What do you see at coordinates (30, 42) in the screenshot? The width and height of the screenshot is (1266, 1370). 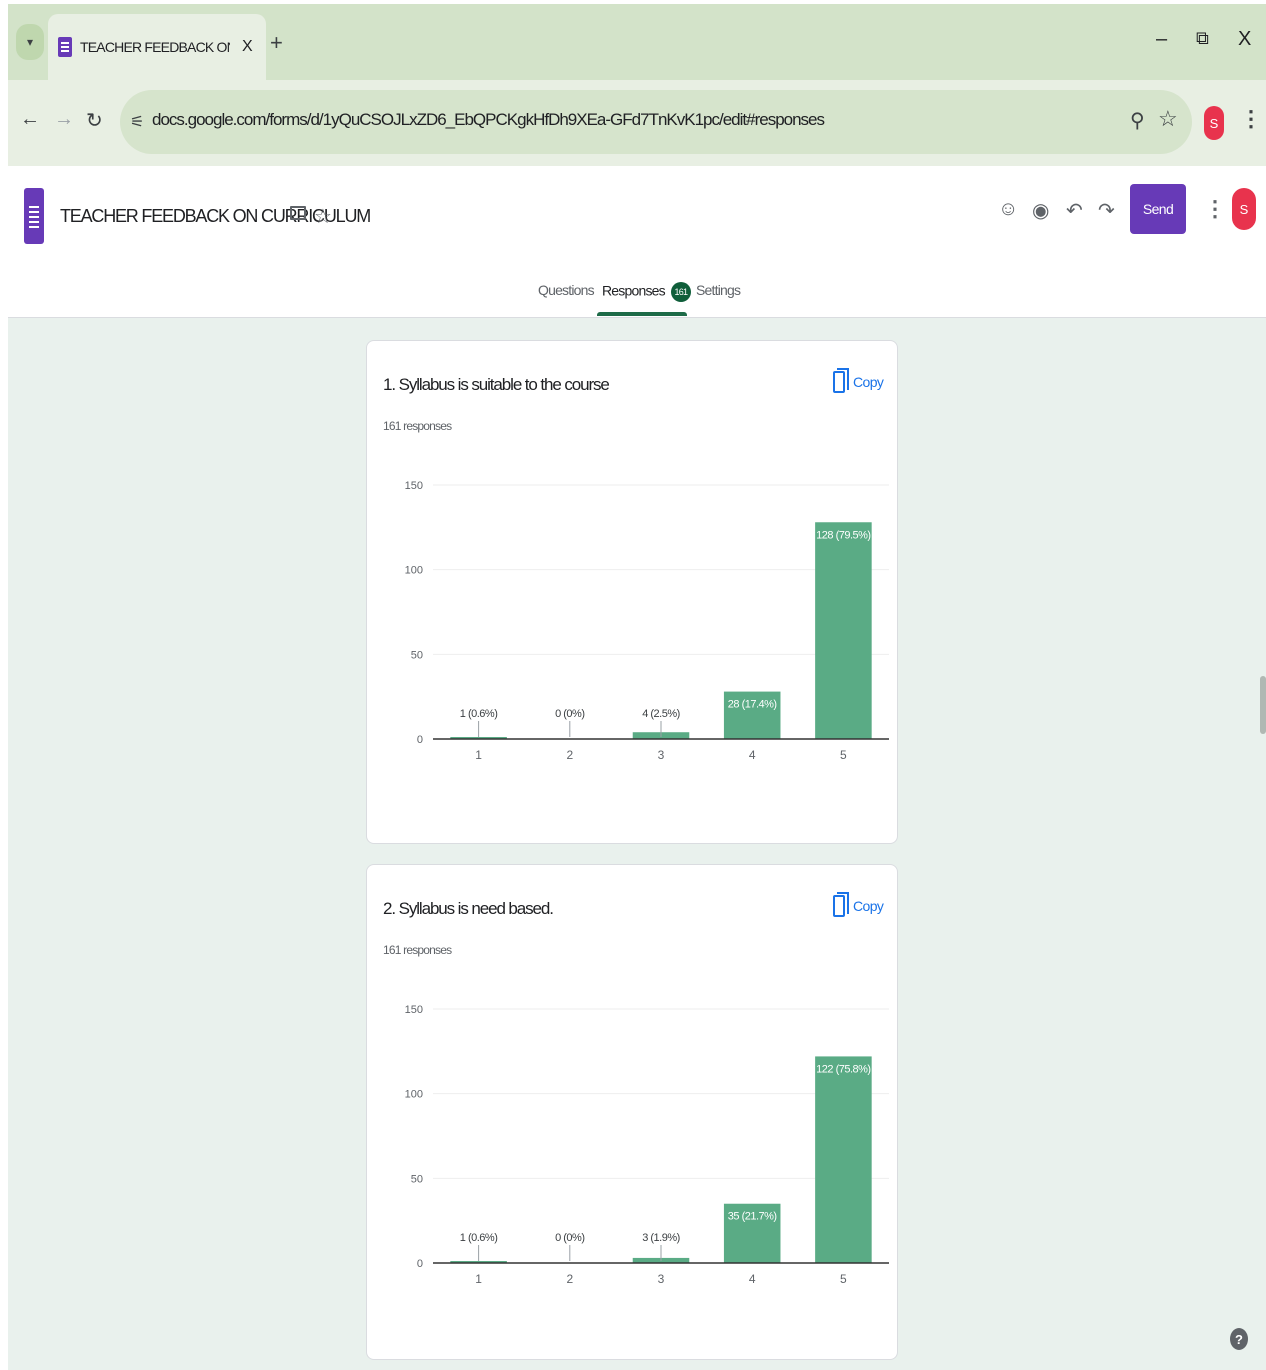 I see `tab-search-button: ▾` at bounding box center [30, 42].